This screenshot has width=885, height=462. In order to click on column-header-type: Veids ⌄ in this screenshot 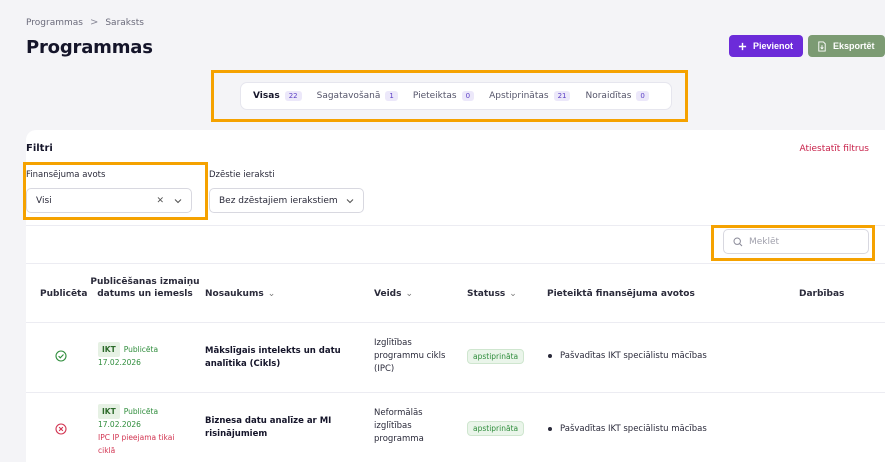, I will do `click(393, 294)`.